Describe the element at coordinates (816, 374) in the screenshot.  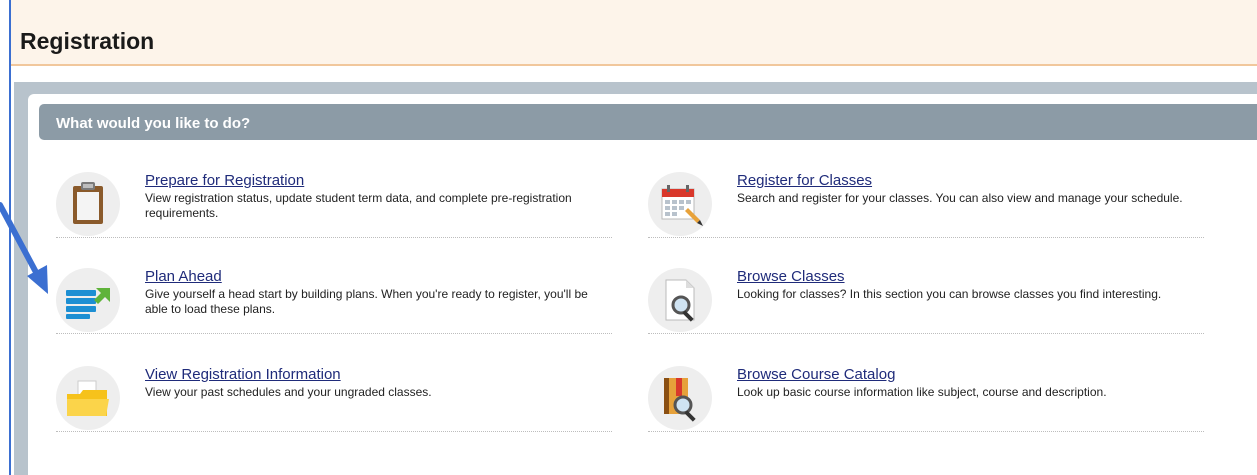
I see `browse-course-catalog-link: Browse Course Catalog` at that location.